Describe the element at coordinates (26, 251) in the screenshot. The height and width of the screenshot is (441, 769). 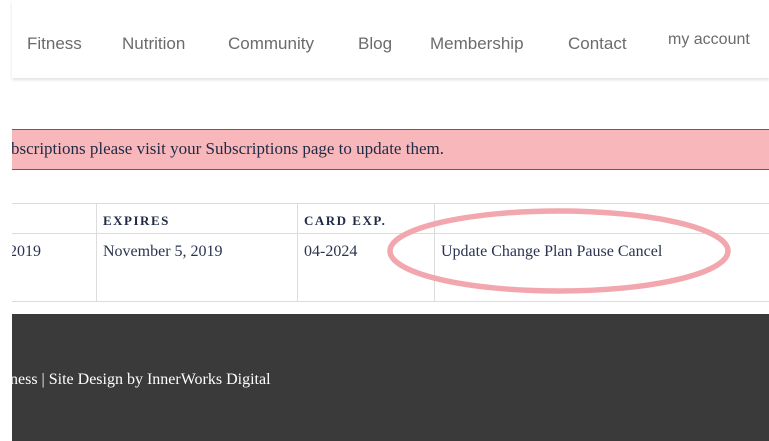
I see `cell-start-date: 2019` at that location.